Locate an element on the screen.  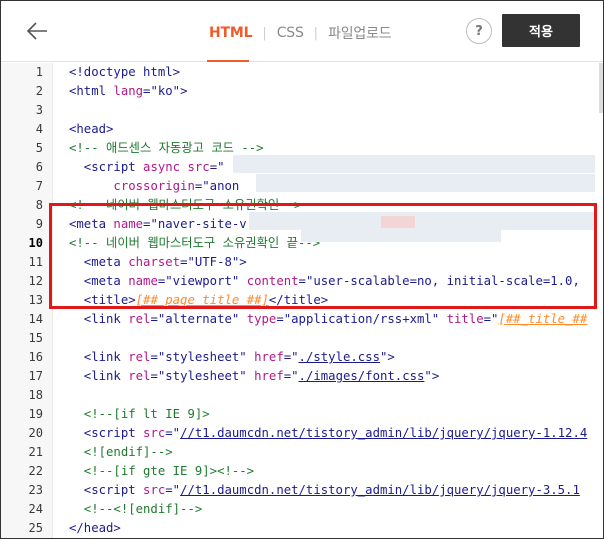
code-line: 18 is located at coordinates (302, 395).